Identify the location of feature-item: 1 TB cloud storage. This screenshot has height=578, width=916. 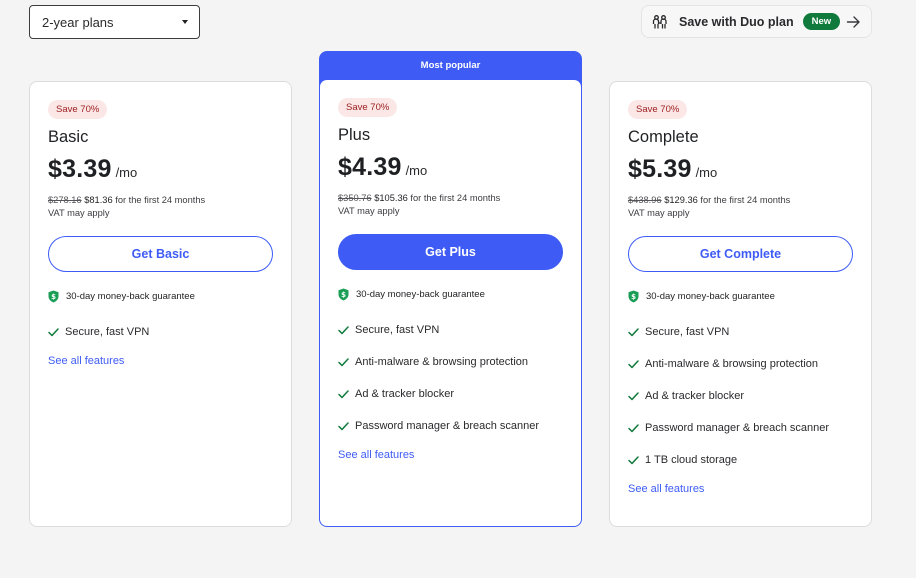
(740, 460).